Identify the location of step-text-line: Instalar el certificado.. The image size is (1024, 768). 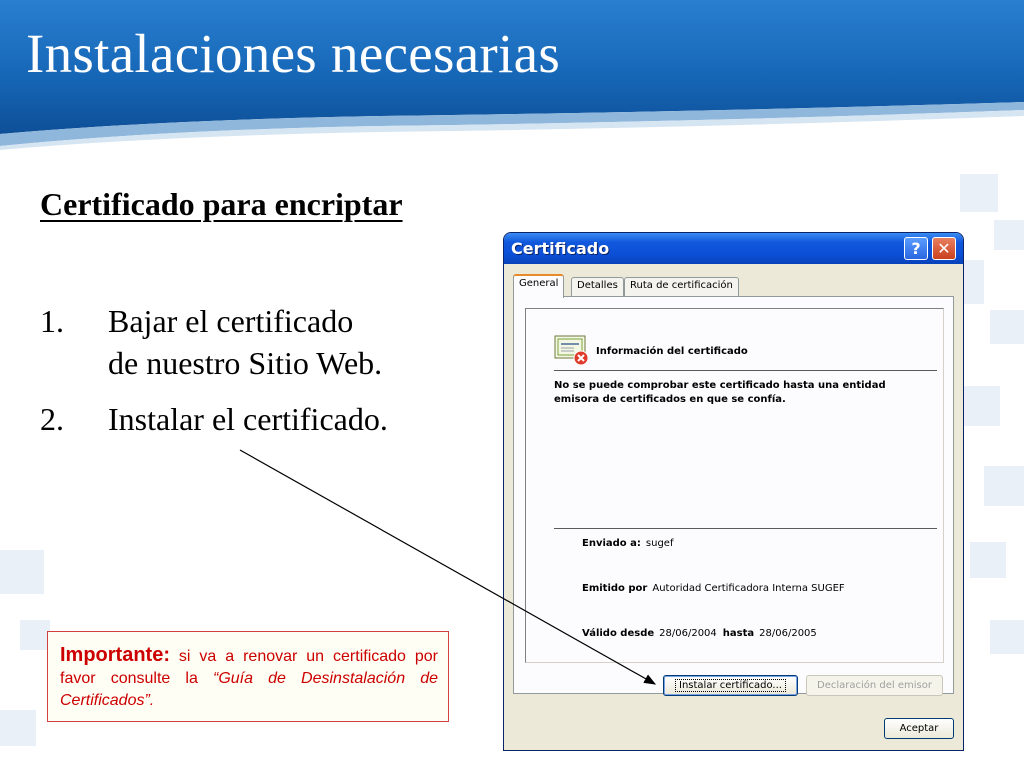
(248, 419).